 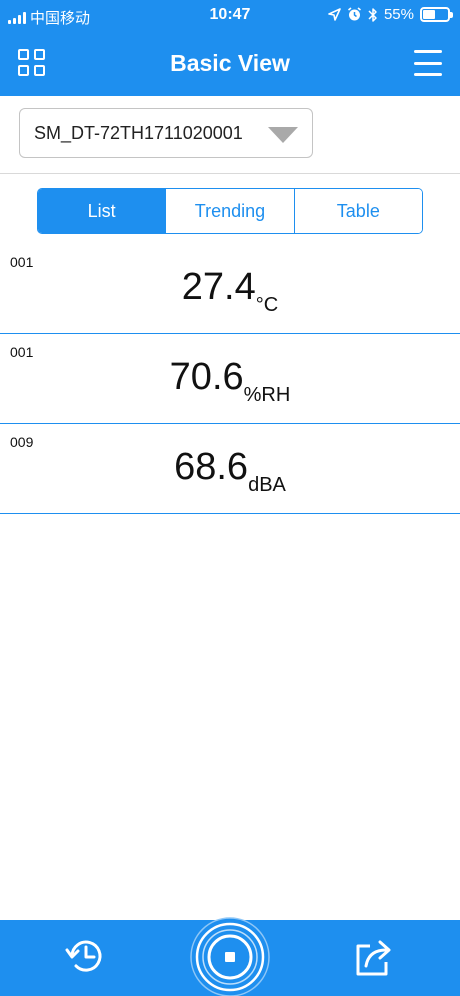 I want to click on record-stop-icon, so click(x=230, y=953).